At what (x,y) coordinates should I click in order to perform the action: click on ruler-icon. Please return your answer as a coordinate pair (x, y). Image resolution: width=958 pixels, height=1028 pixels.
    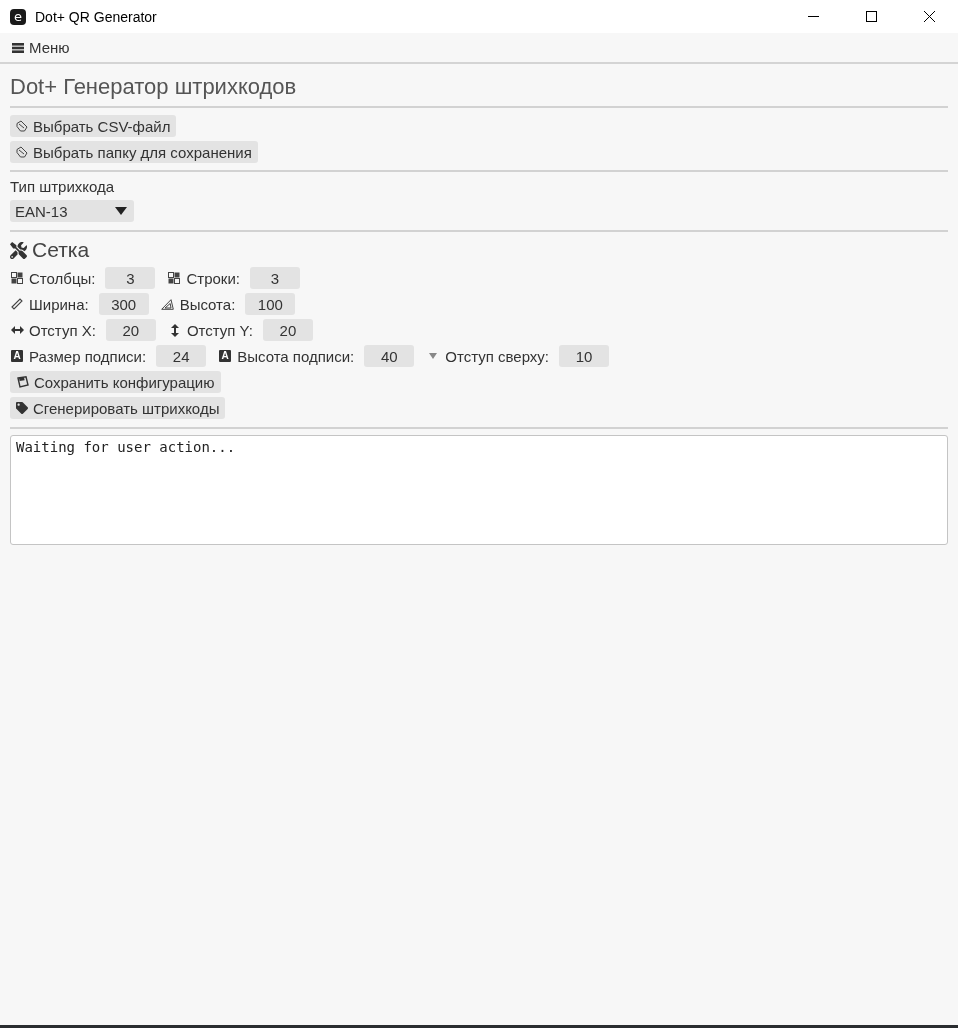
    Looking at the image, I should click on (17, 304).